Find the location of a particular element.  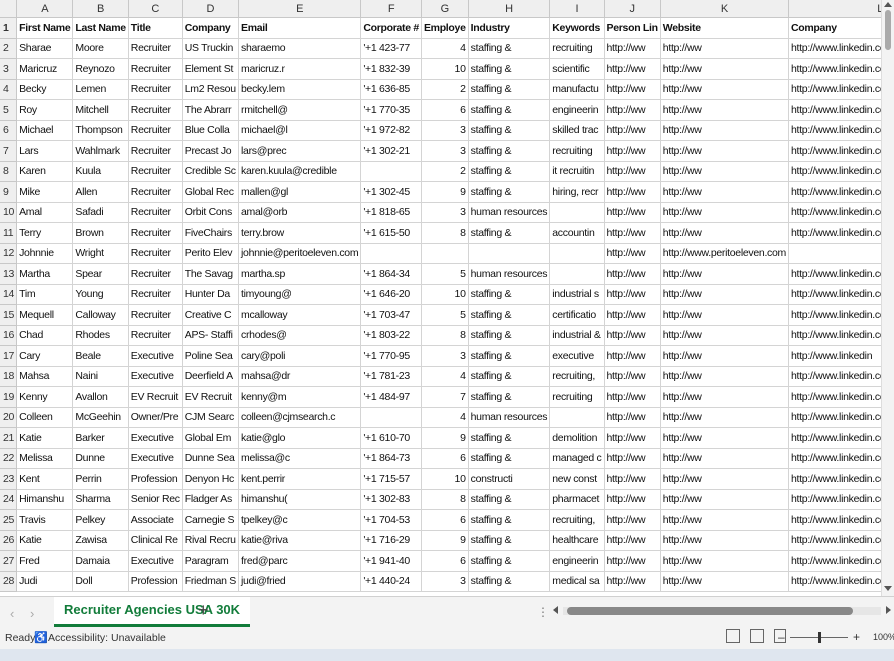

row-number: 10 is located at coordinates (9, 212).